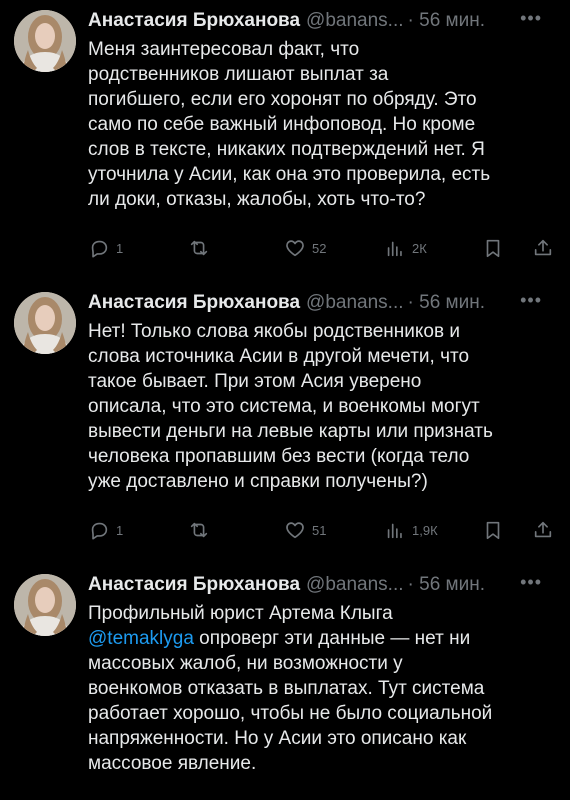 This screenshot has height=800, width=570. I want to click on tweet-actions: 1 52 2К, so click(323, 248).